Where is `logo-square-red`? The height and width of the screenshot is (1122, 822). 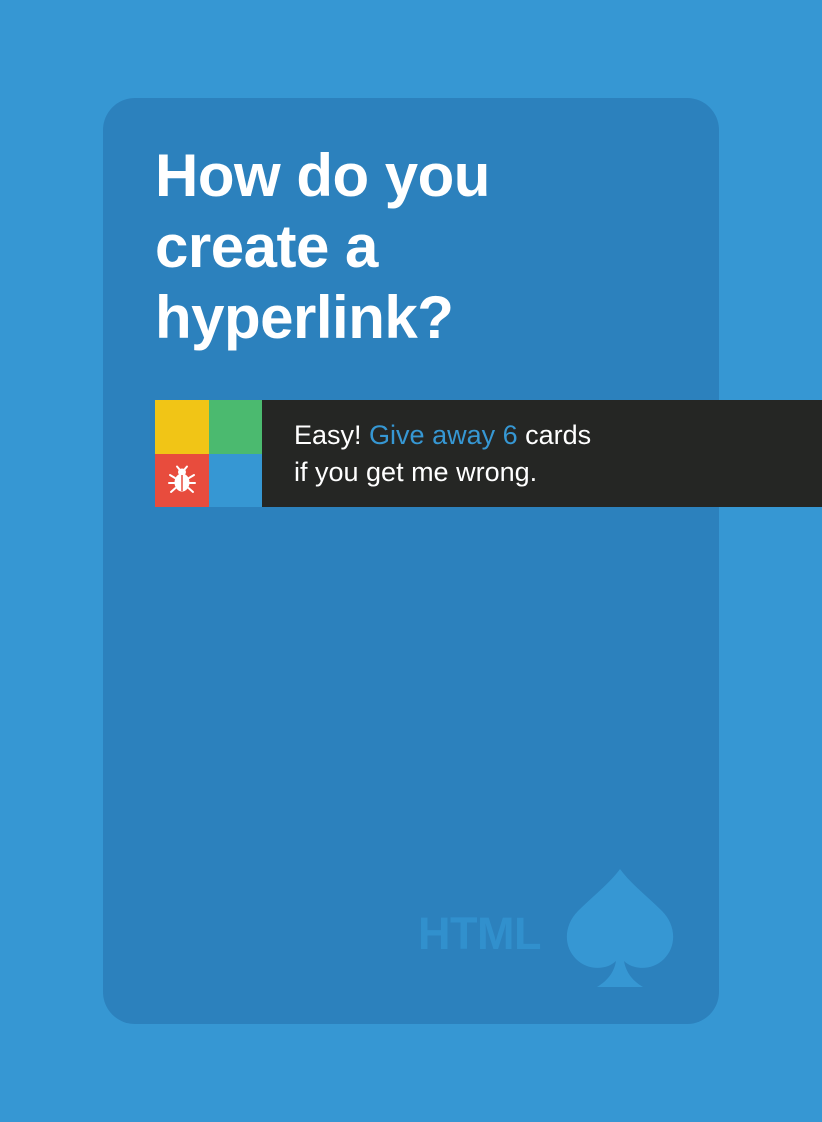
logo-square-red is located at coordinates (182, 480).